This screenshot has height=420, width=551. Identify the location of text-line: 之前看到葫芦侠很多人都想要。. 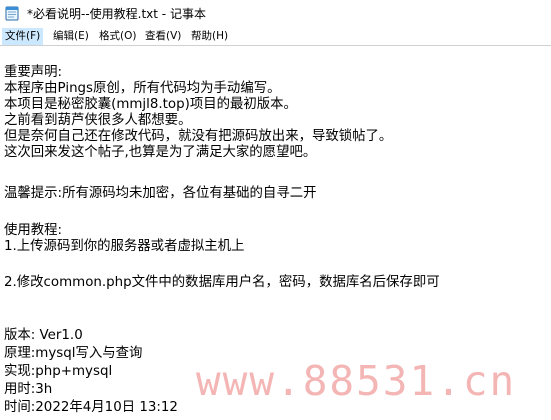
(98, 120).